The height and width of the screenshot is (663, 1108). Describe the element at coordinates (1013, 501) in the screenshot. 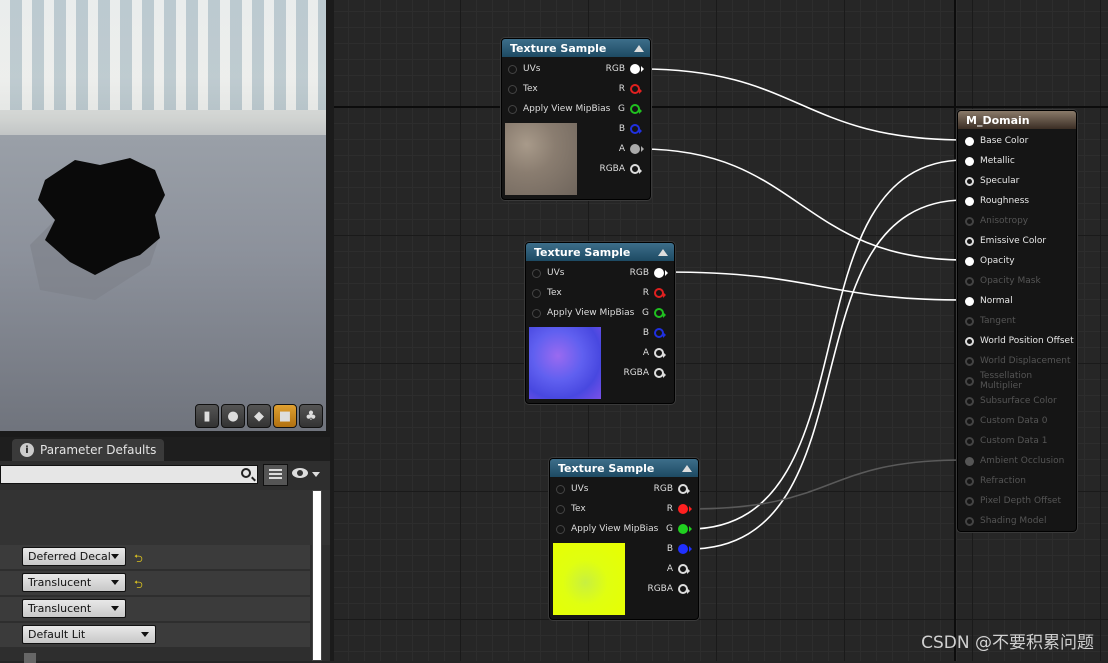

I see `material-pin-pixel-depth-offset: Pixel Depth Offset` at that location.